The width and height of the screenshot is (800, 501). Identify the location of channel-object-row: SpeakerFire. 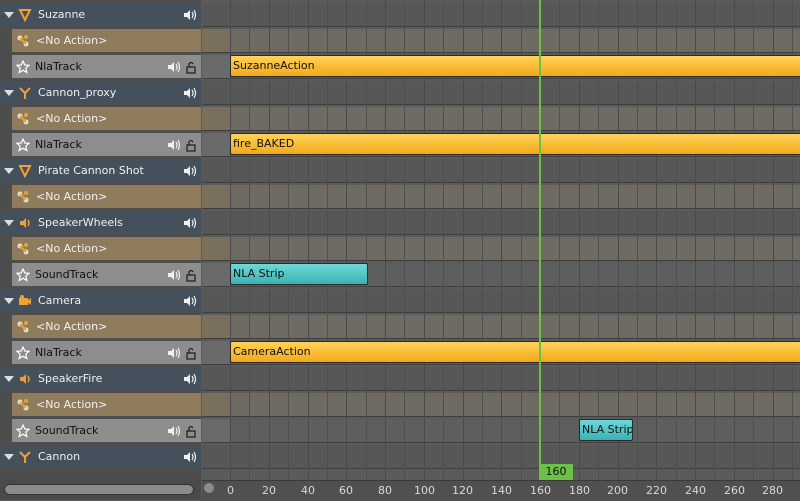
(100, 378).